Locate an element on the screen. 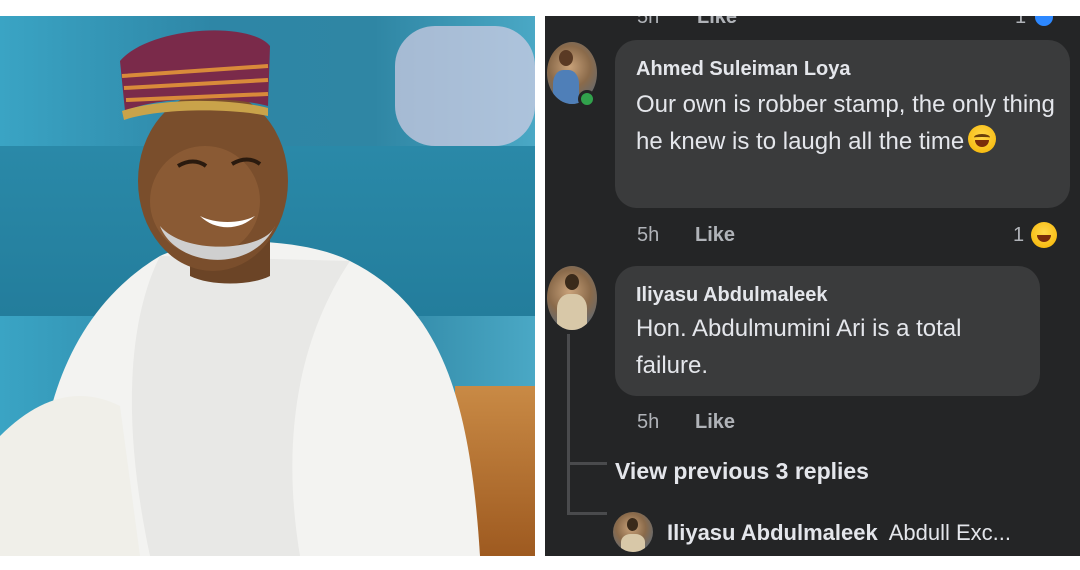 The width and height of the screenshot is (1080, 570). view-previous-replies-link: View previous 3 replies is located at coordinates (742, 471).